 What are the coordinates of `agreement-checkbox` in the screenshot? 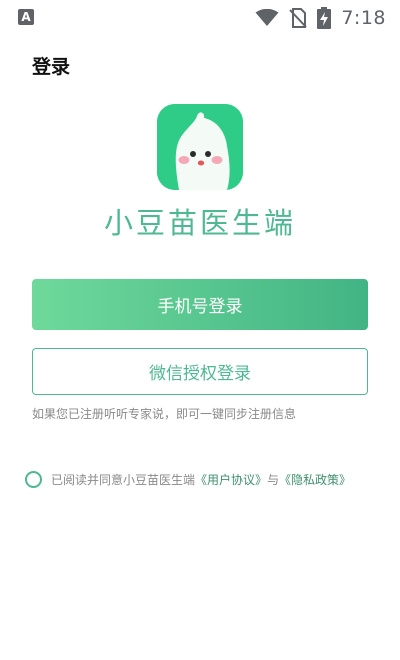 It's located at (33, 479).